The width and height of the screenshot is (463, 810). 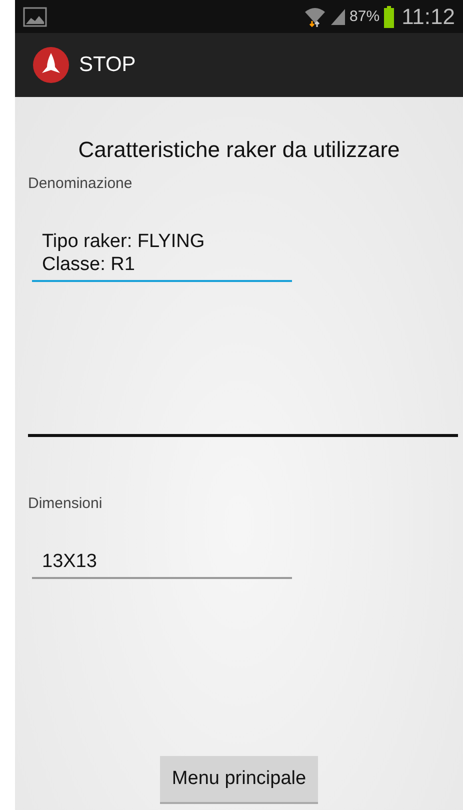 I want to click on battery-percentage: 87%, so click(x=365, y=16).